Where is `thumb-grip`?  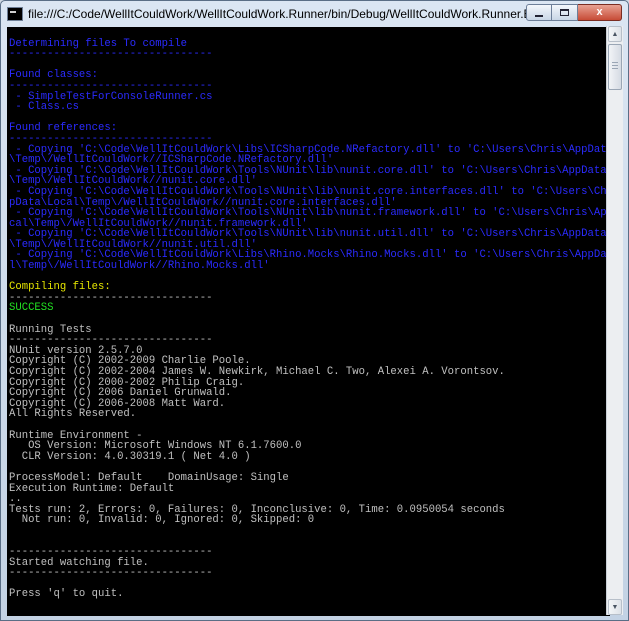
thumb-grip is located at coordinates (615, 62).